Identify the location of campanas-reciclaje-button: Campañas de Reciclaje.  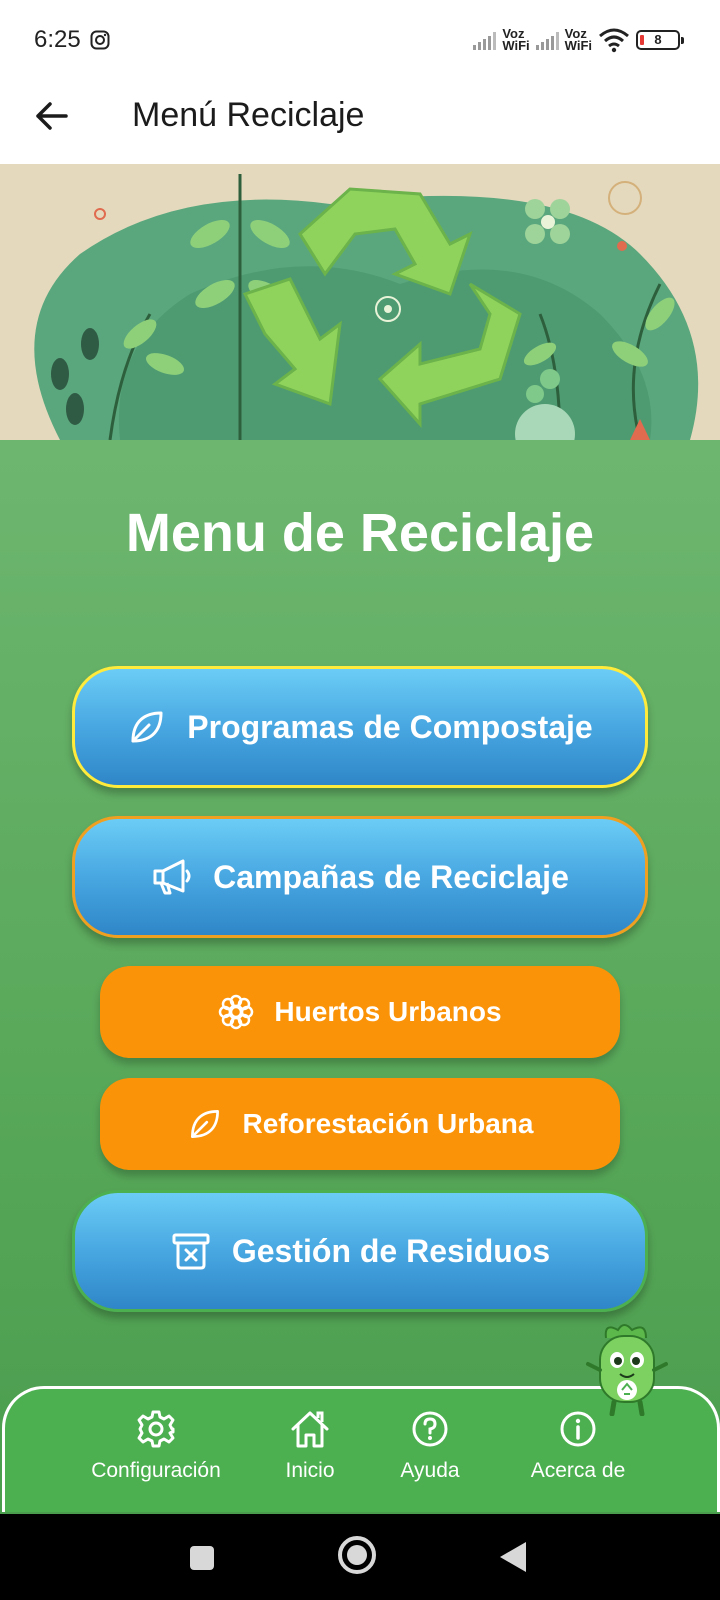
(360, 877).